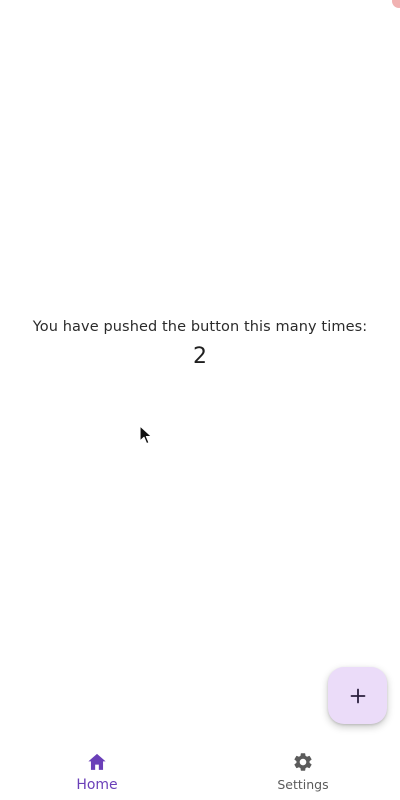  I want to click on counter-value: 2, so click(200, 356).